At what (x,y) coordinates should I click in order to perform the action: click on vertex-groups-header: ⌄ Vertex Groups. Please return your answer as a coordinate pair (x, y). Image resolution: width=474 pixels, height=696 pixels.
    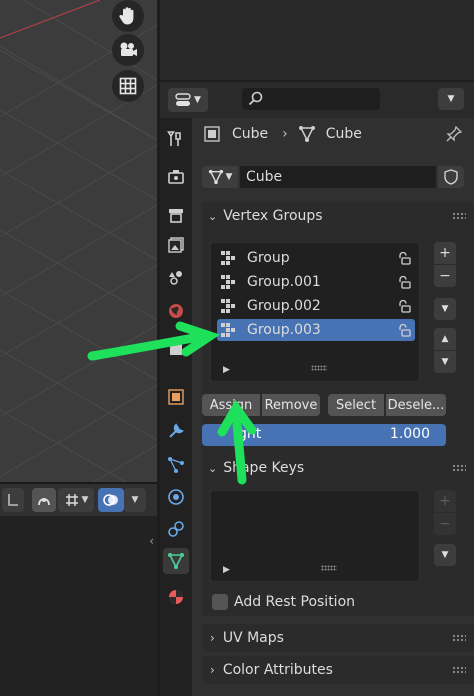
    Looking at the image, I should click on (338, 216).